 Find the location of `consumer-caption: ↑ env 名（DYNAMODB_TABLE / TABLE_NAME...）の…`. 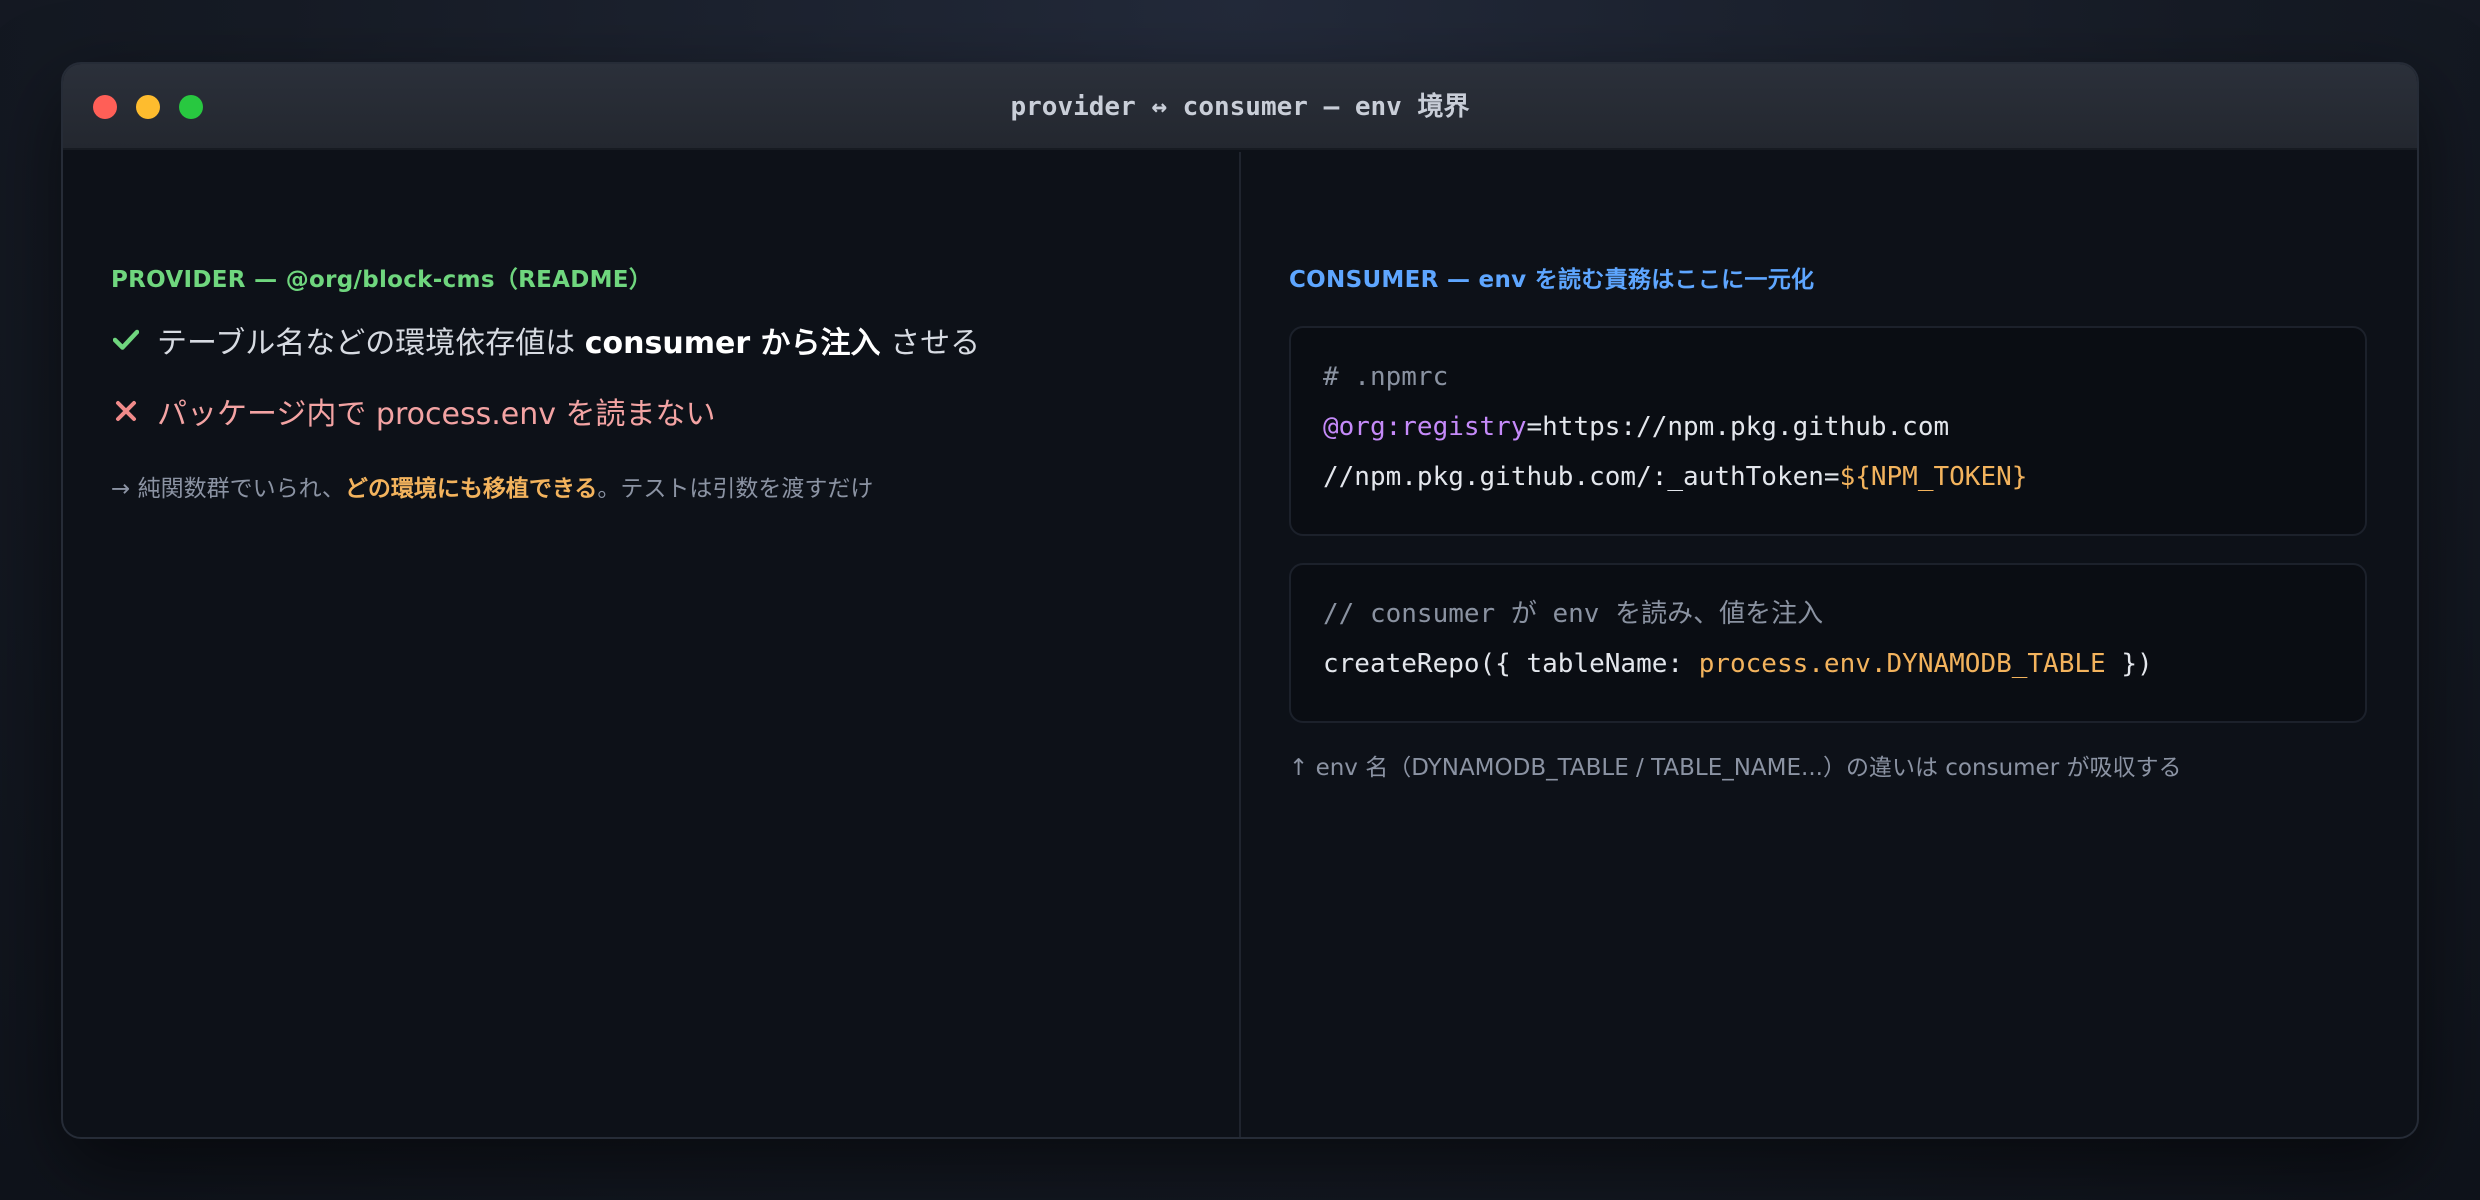

consumer-caption: ↑ env 名（DYNAMODB_TABLE / TABLE_NAME...）の… is located at coordinates (1735, 768).